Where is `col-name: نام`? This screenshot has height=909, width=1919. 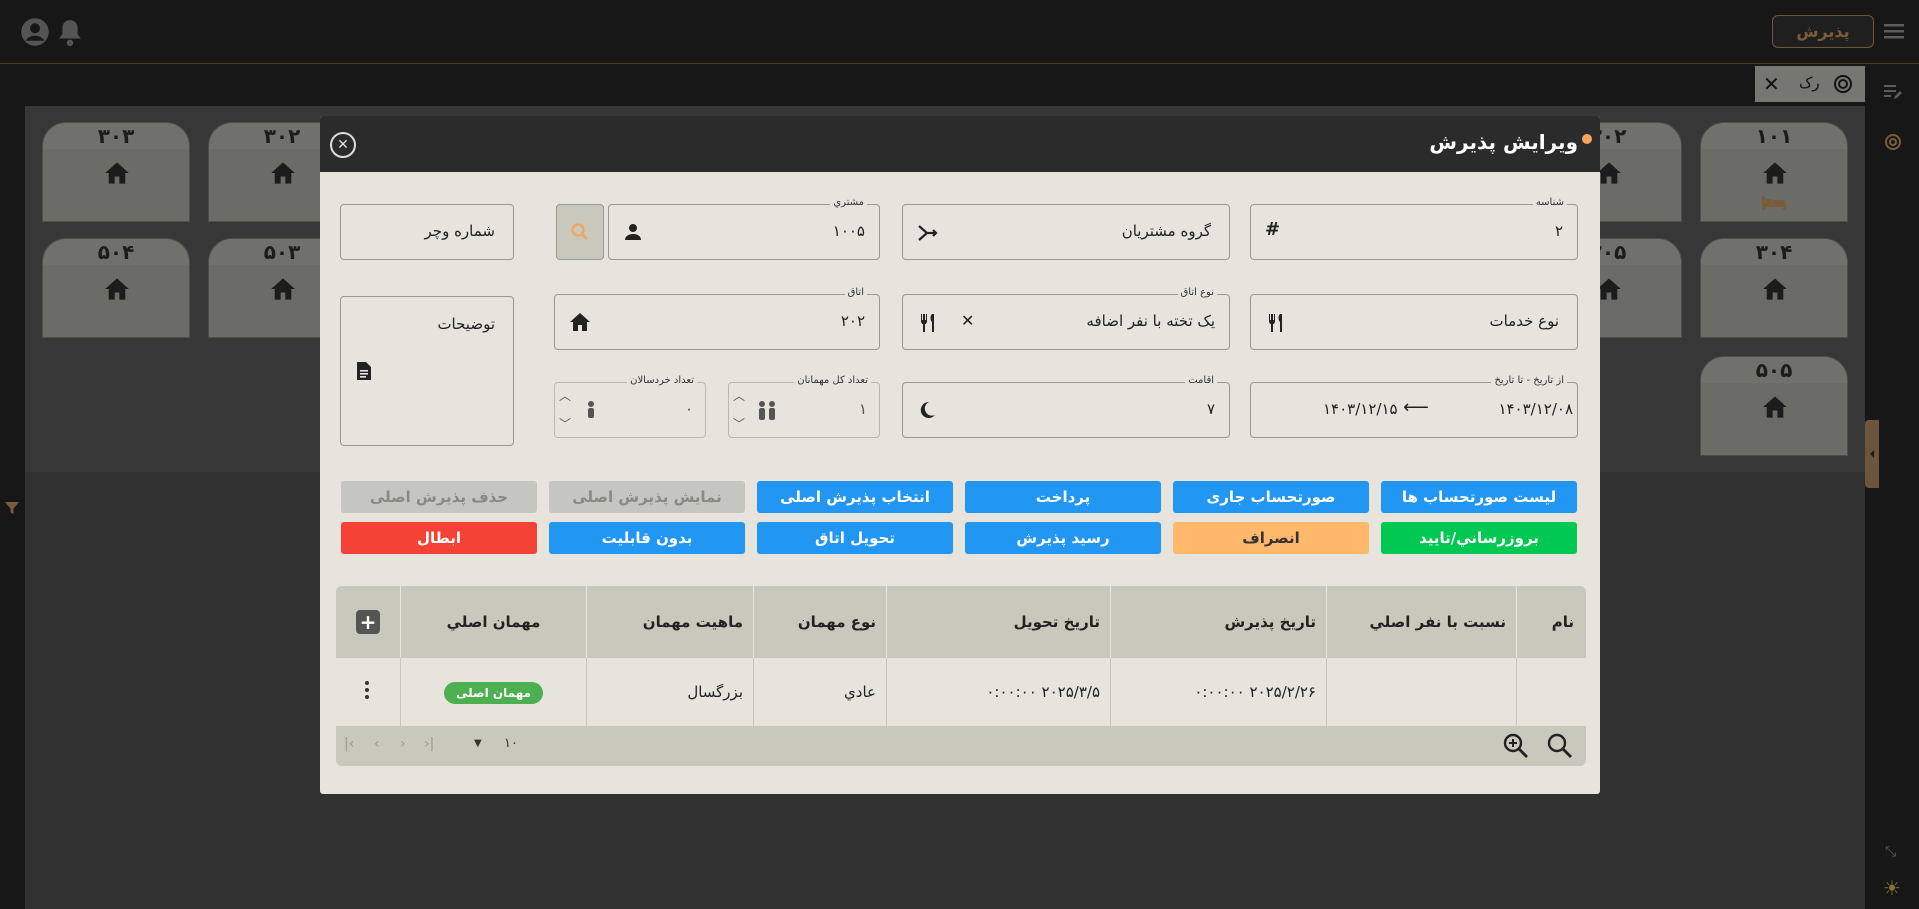 col-name: نام is located at coordinates (1551, 622).